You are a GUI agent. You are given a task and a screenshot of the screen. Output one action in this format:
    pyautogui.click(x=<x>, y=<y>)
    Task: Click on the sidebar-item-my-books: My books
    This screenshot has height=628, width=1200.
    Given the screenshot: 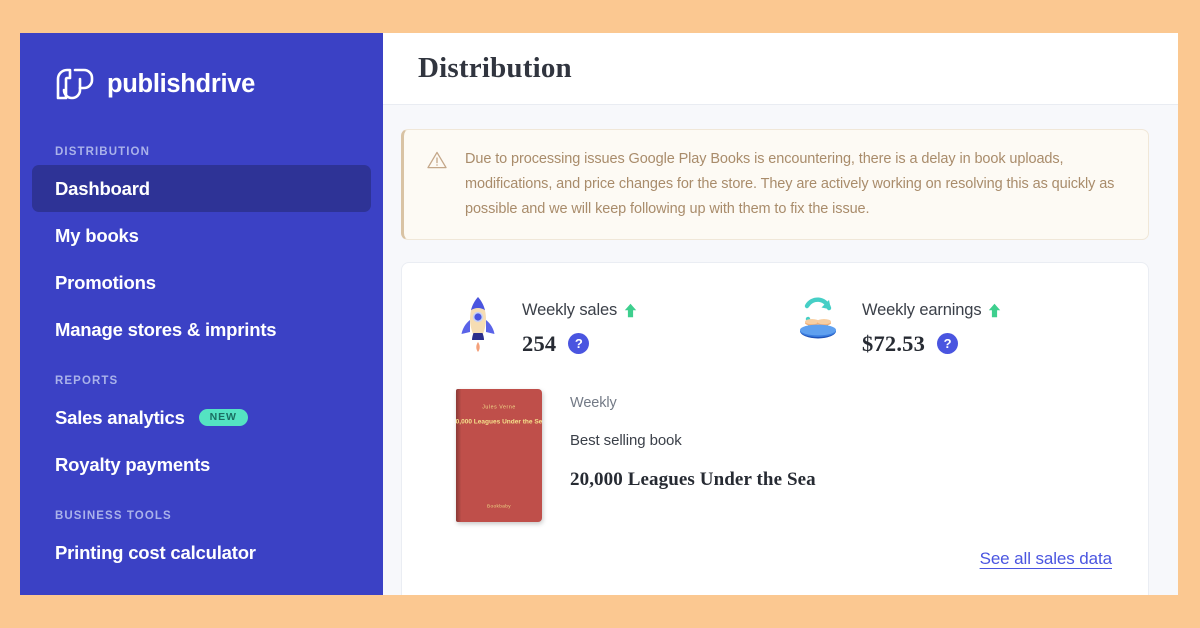 What is the action you would take?
    pyautogui.click(x=201, y=235)
    